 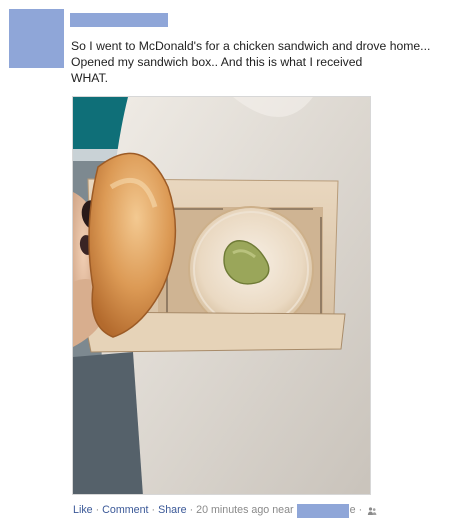 I want to click on share-link: Share, so click(x=172, y=510).